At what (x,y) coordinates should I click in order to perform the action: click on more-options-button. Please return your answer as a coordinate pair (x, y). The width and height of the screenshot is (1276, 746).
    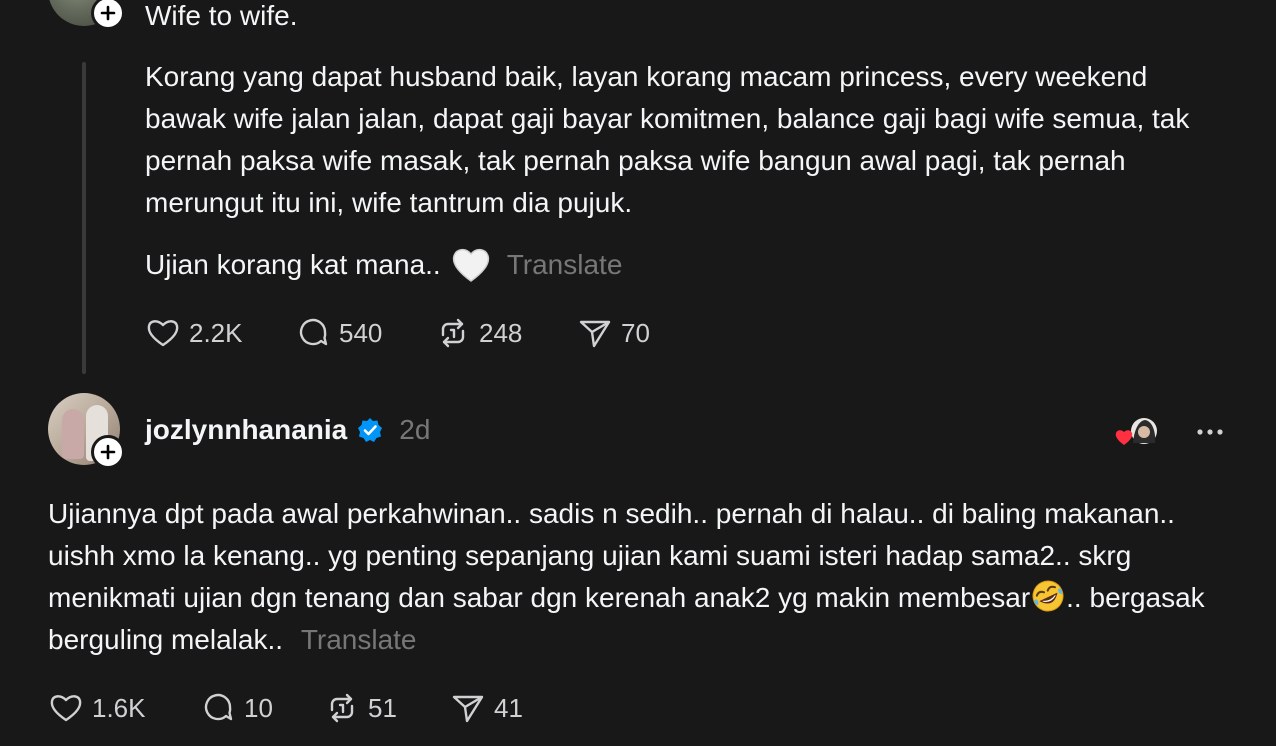
    Looking at the image, I should click on (1210, 432).